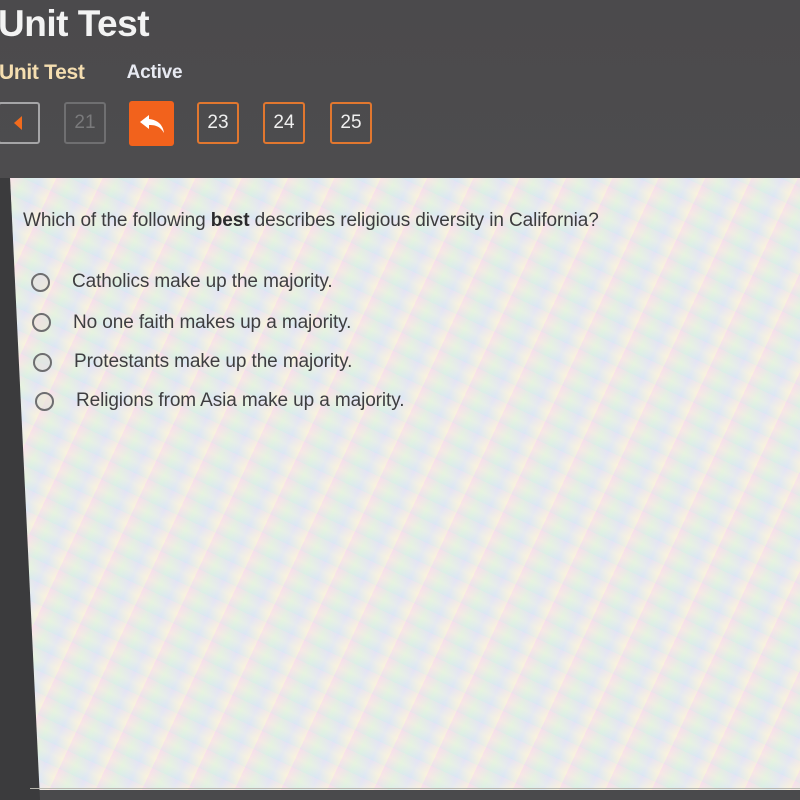  I want to click on answer-option: Catholics make up the majority., so click(217, 282).